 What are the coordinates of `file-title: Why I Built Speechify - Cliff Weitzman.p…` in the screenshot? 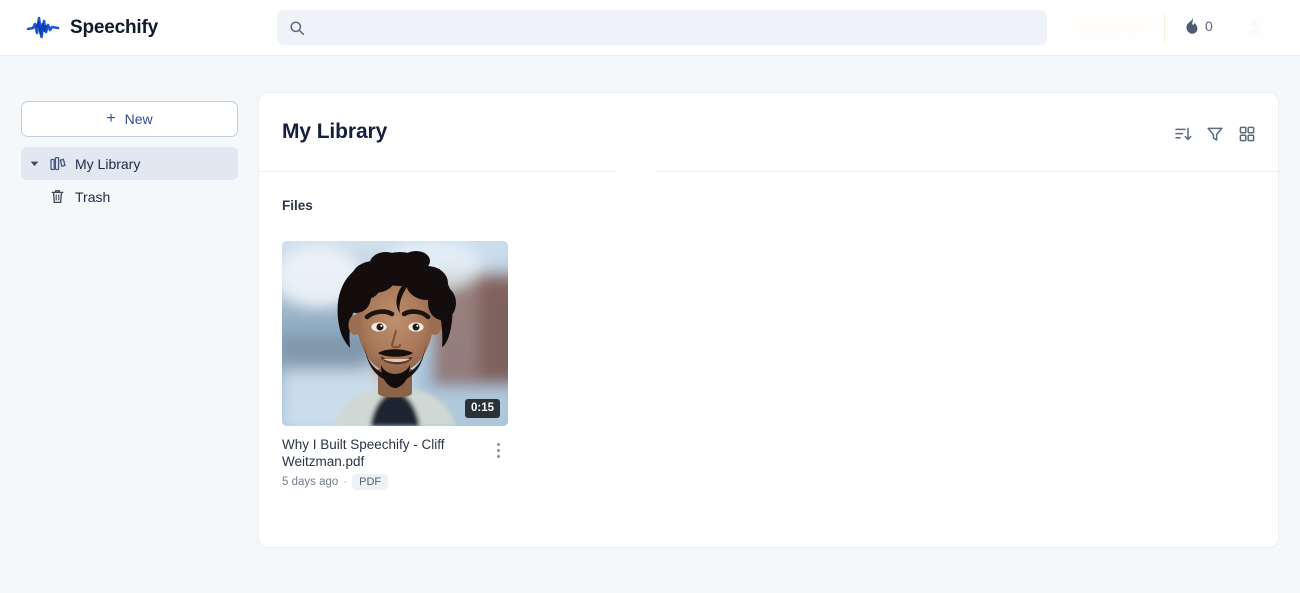 It's located at (363, 453).